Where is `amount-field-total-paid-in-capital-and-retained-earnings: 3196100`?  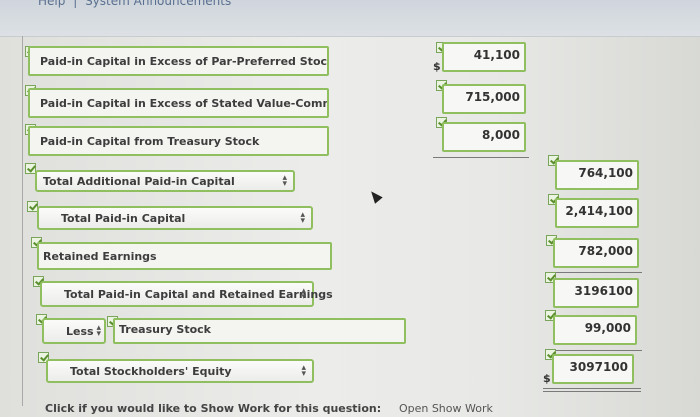 amount-field-total-paid-in-capital-and-retained-earnings: 3196100 is located at coordinates (596, 293).